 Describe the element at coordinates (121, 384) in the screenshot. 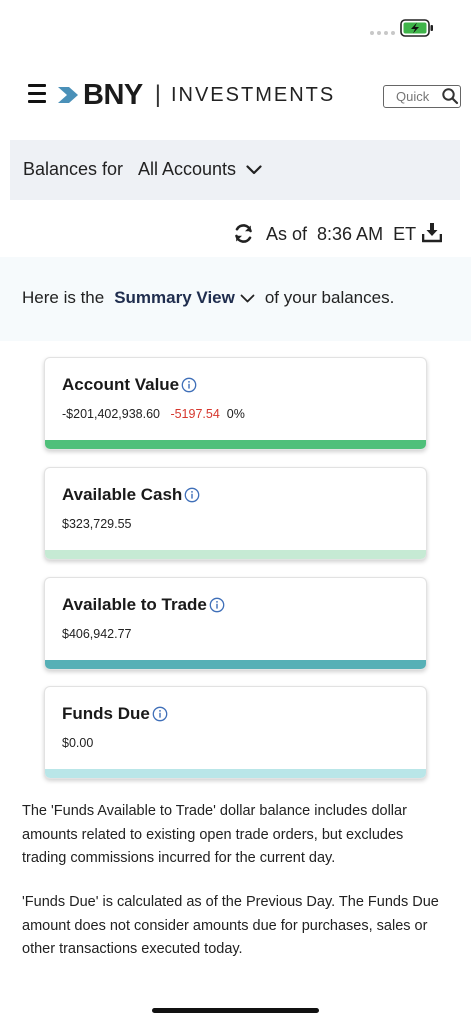

I see `card-title-text: Account Value` at that location.